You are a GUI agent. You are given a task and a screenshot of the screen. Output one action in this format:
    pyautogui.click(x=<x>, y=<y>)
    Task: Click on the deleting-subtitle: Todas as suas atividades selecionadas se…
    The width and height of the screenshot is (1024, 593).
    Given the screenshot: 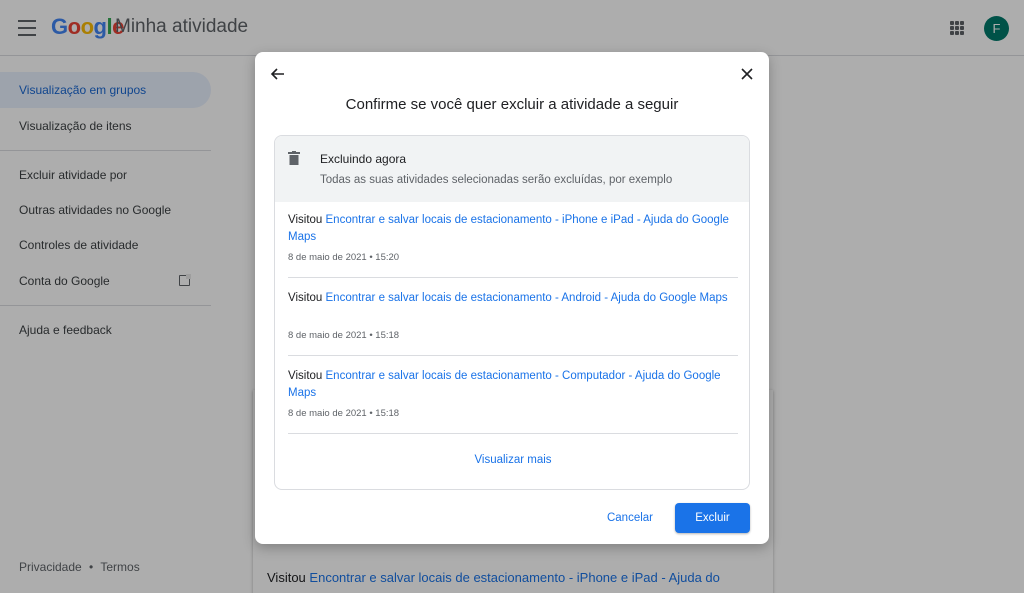 What is the action you would take?
    pyautogui.click(x=496, y=180)
    